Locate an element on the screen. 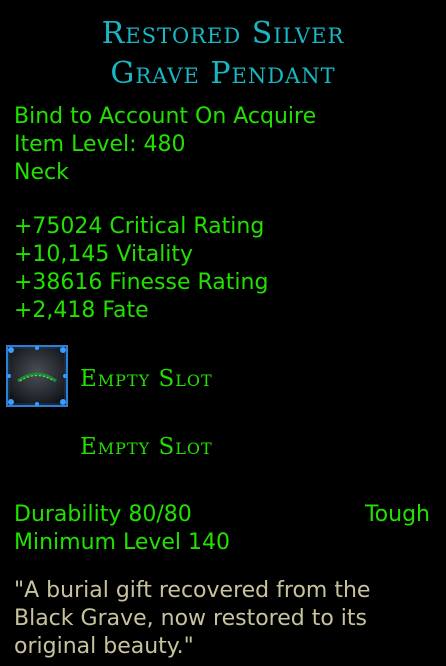  essence-slot-icon is located at coordinates (37, 376).